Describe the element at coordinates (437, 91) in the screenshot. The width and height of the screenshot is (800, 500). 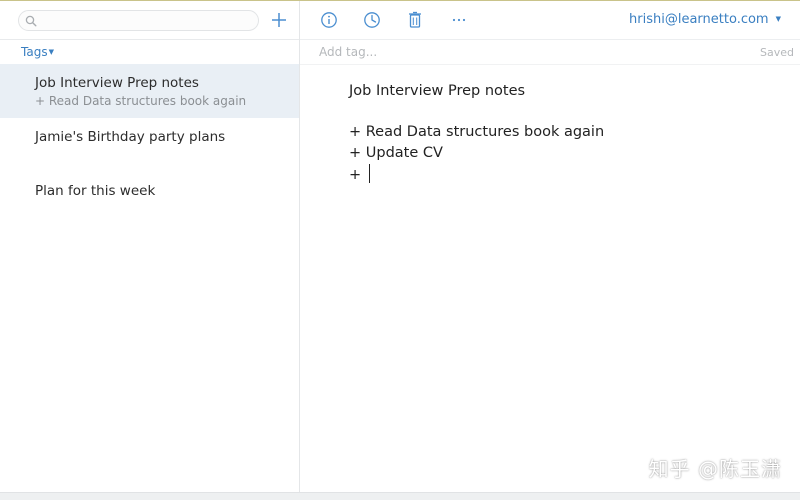
I see `editor-line: Job Interview Prep notes` at that location.